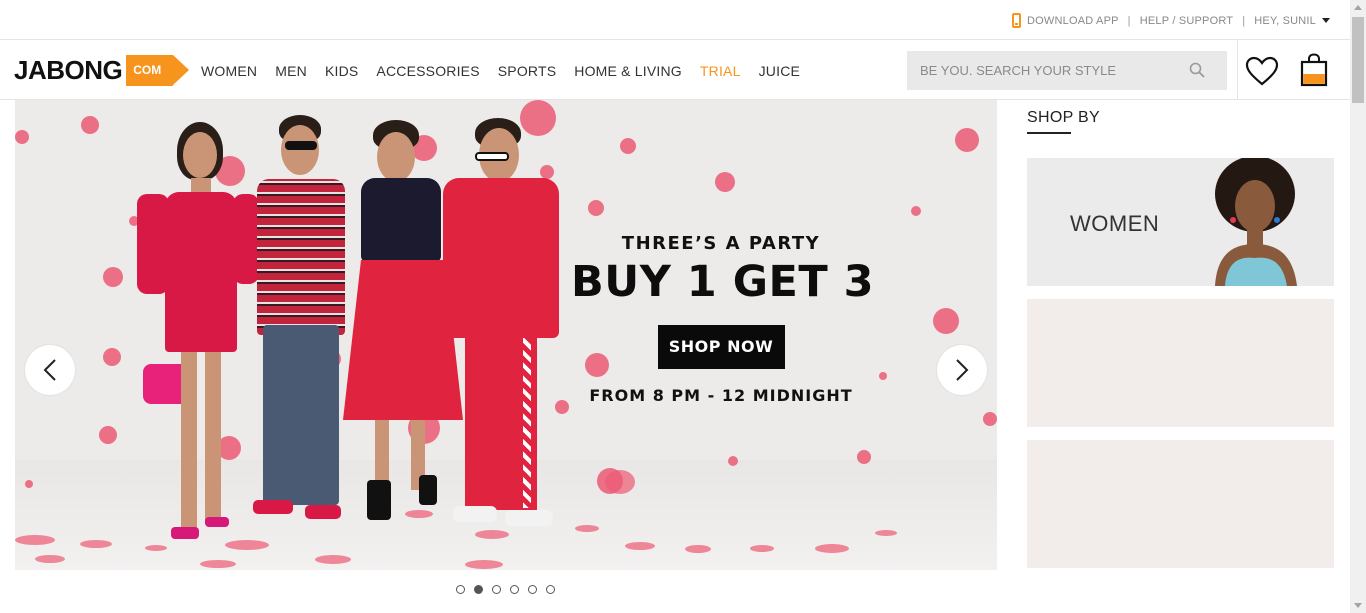  Describe the element at coordinates (721, 395) in the screenshot. I see `promo-timing: FROM 8 PM - 12 MIDNIGHT` at that location.